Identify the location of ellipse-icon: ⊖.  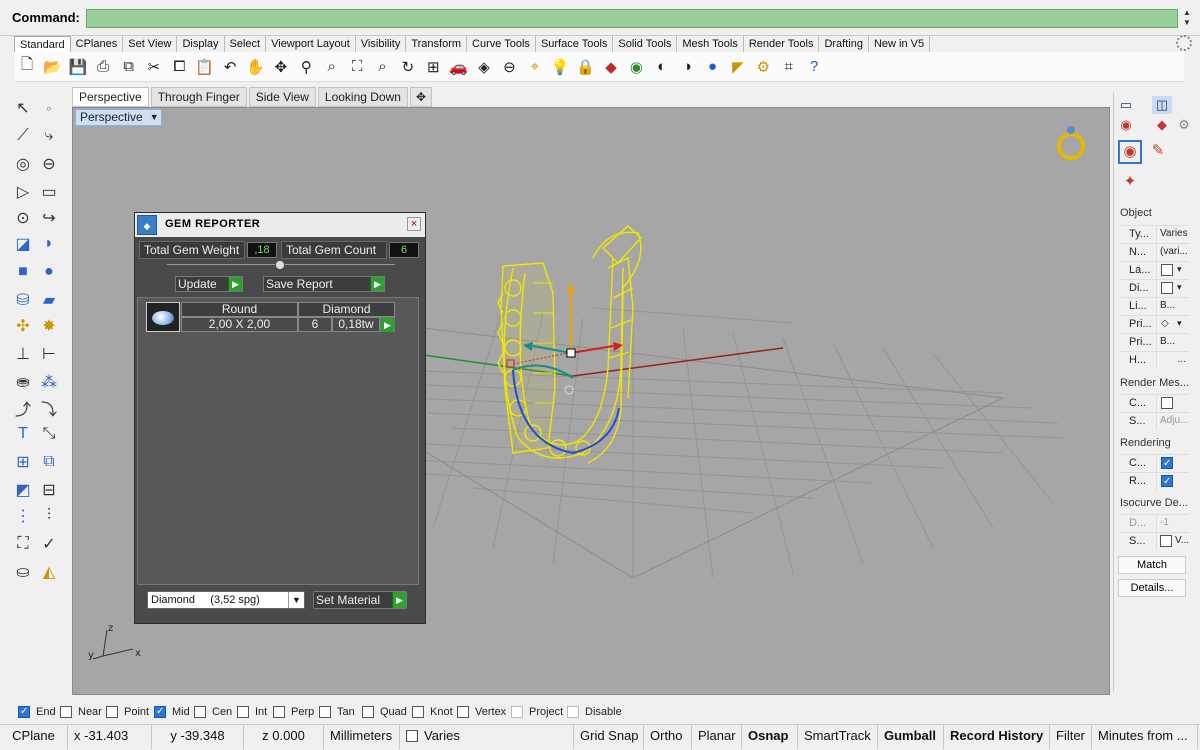
(49, 164).